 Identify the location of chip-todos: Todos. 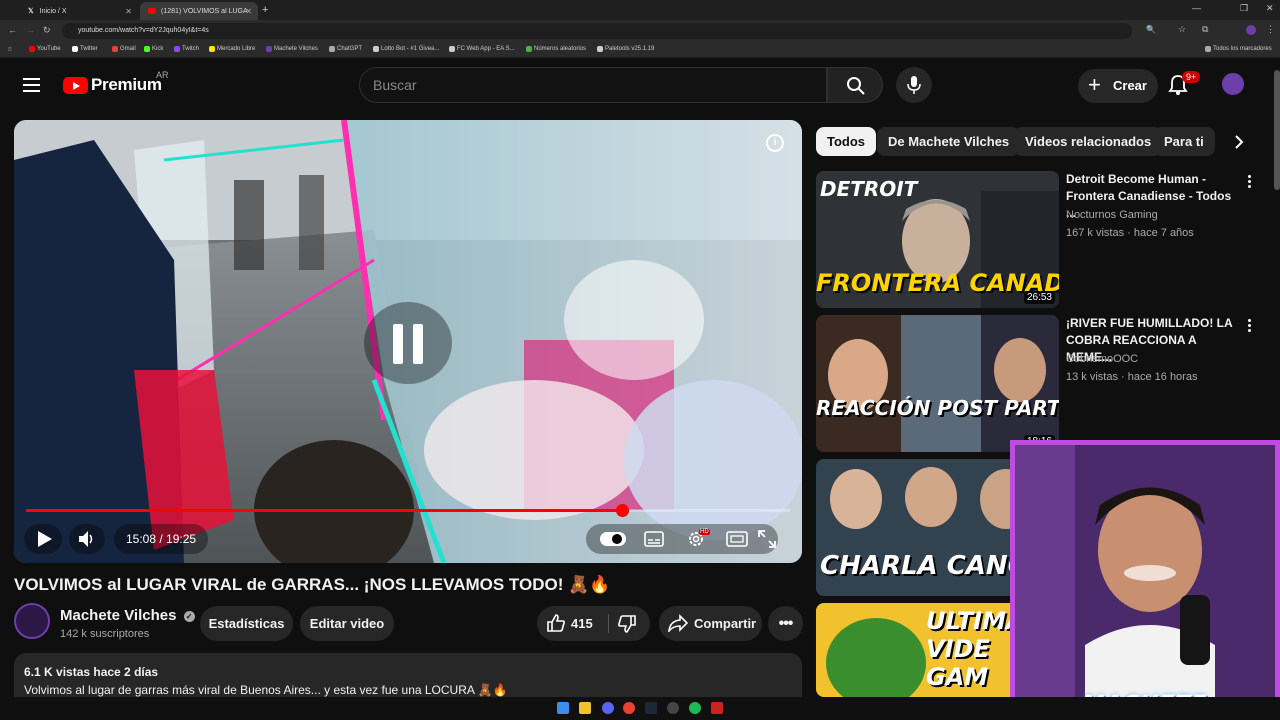
(846, 141).